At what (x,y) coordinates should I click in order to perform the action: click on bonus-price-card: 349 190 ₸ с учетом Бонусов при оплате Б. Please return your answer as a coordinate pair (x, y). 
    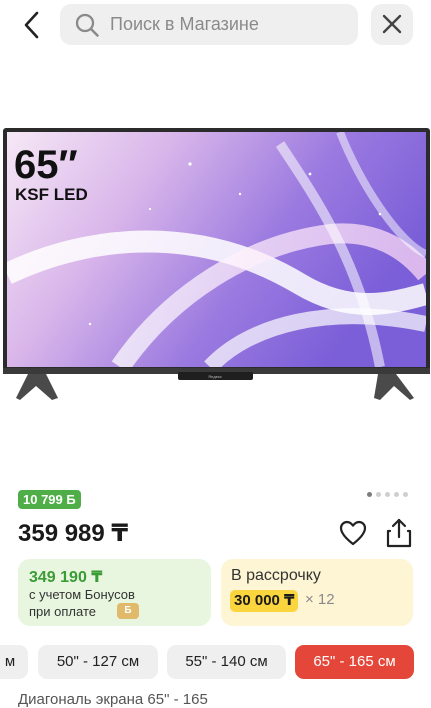
    Looking at the image, I should click on (114, 592).